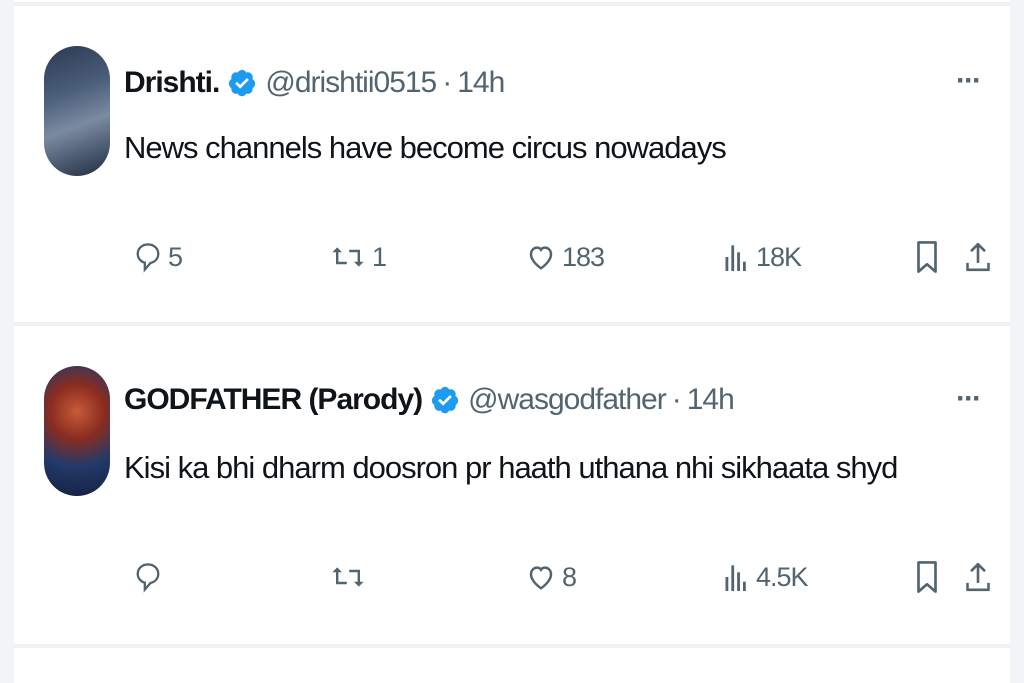 This screenshot has height=683, width=1024. Describe the element at coordinates (379, 256) in the screenshot. I see `repost-count: 1` at that location.